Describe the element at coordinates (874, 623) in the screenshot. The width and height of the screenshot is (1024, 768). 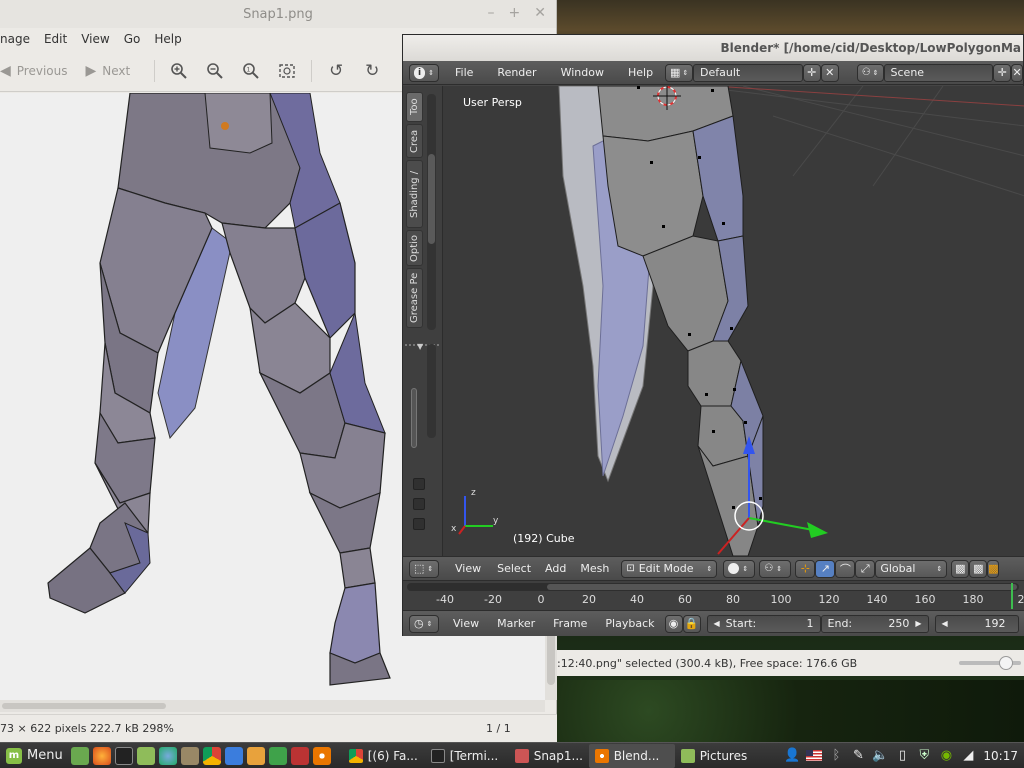
I see `end-frame-field: End: 250 ▶` at that location.